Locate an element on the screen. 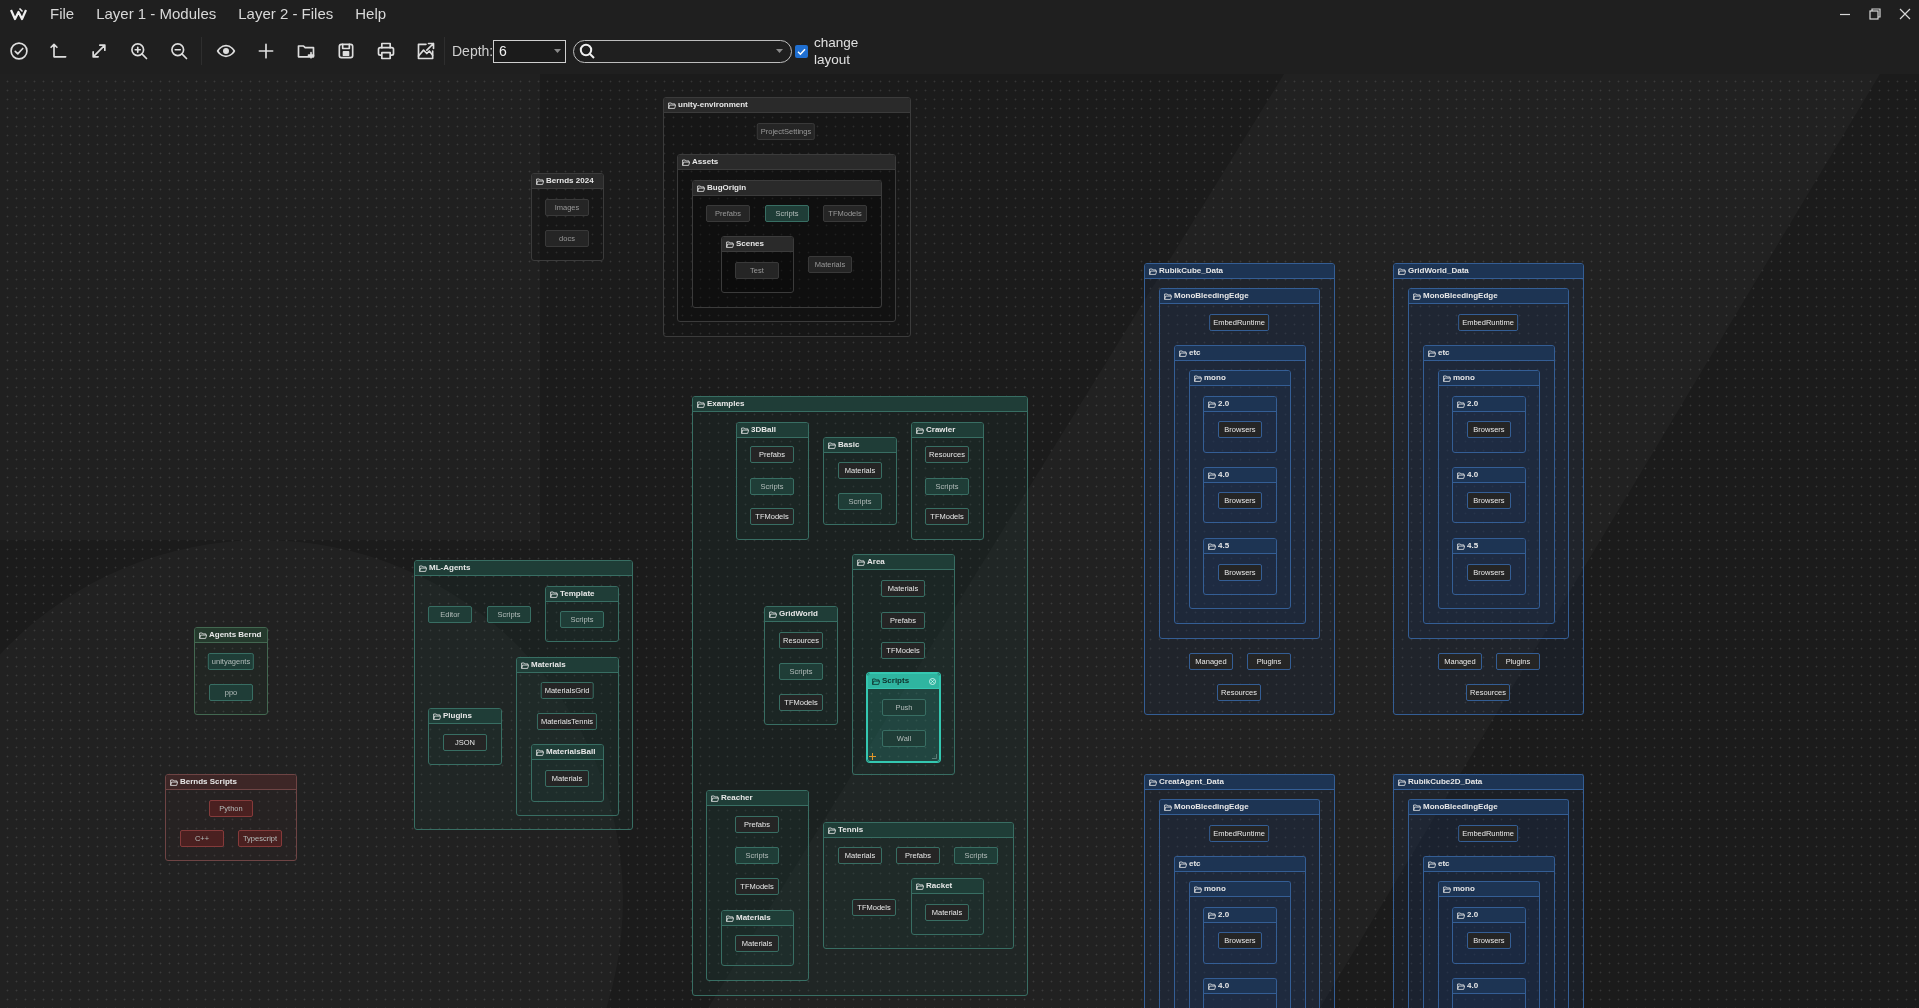 Image resolution: width=1919 pixels, height=1008 pixels. menu-item: Layer 1 - Modules is located at coordinates (156, 14).